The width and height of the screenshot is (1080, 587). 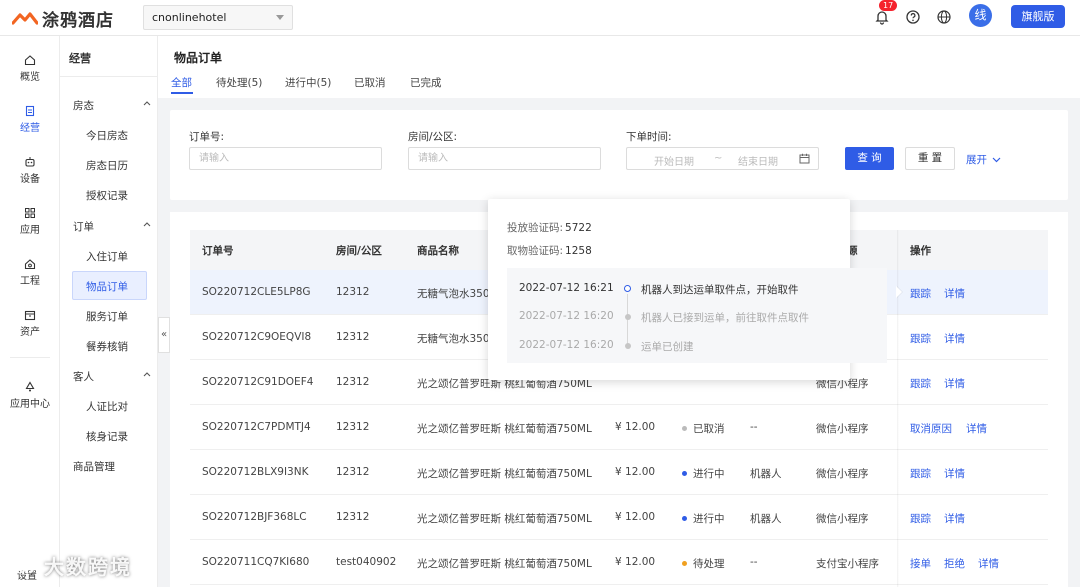 What do you see at coordinates (426, 82) in the screenshot?
I see `tab-completed: 已完成` at bounding box center [426, 82].